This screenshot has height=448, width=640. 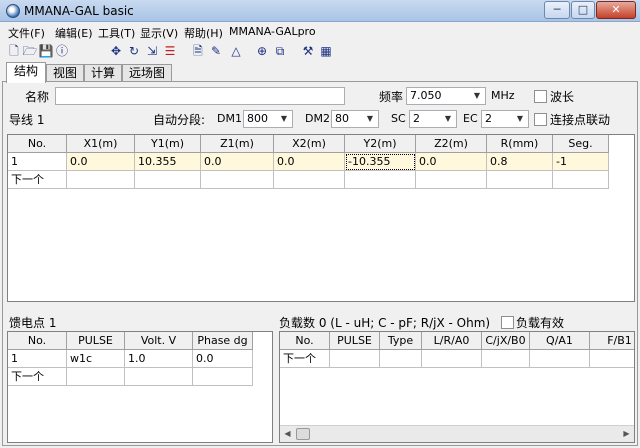 I want to click on app-icon, so click(x=13, y=11).